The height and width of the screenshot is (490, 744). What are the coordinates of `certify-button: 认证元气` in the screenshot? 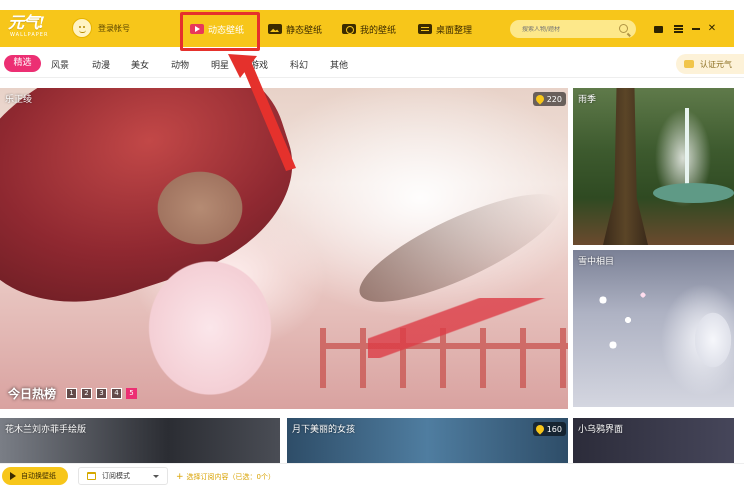 It's located at (710, 64).